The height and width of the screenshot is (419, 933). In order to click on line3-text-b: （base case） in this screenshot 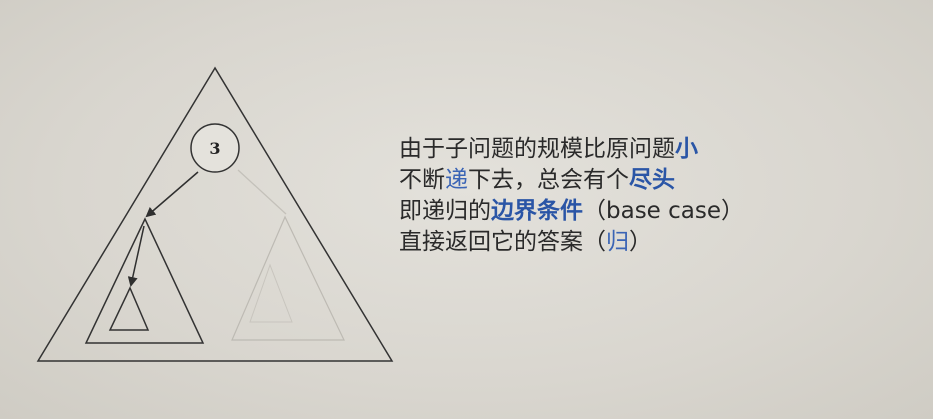, I will do `click(664, 211)`.